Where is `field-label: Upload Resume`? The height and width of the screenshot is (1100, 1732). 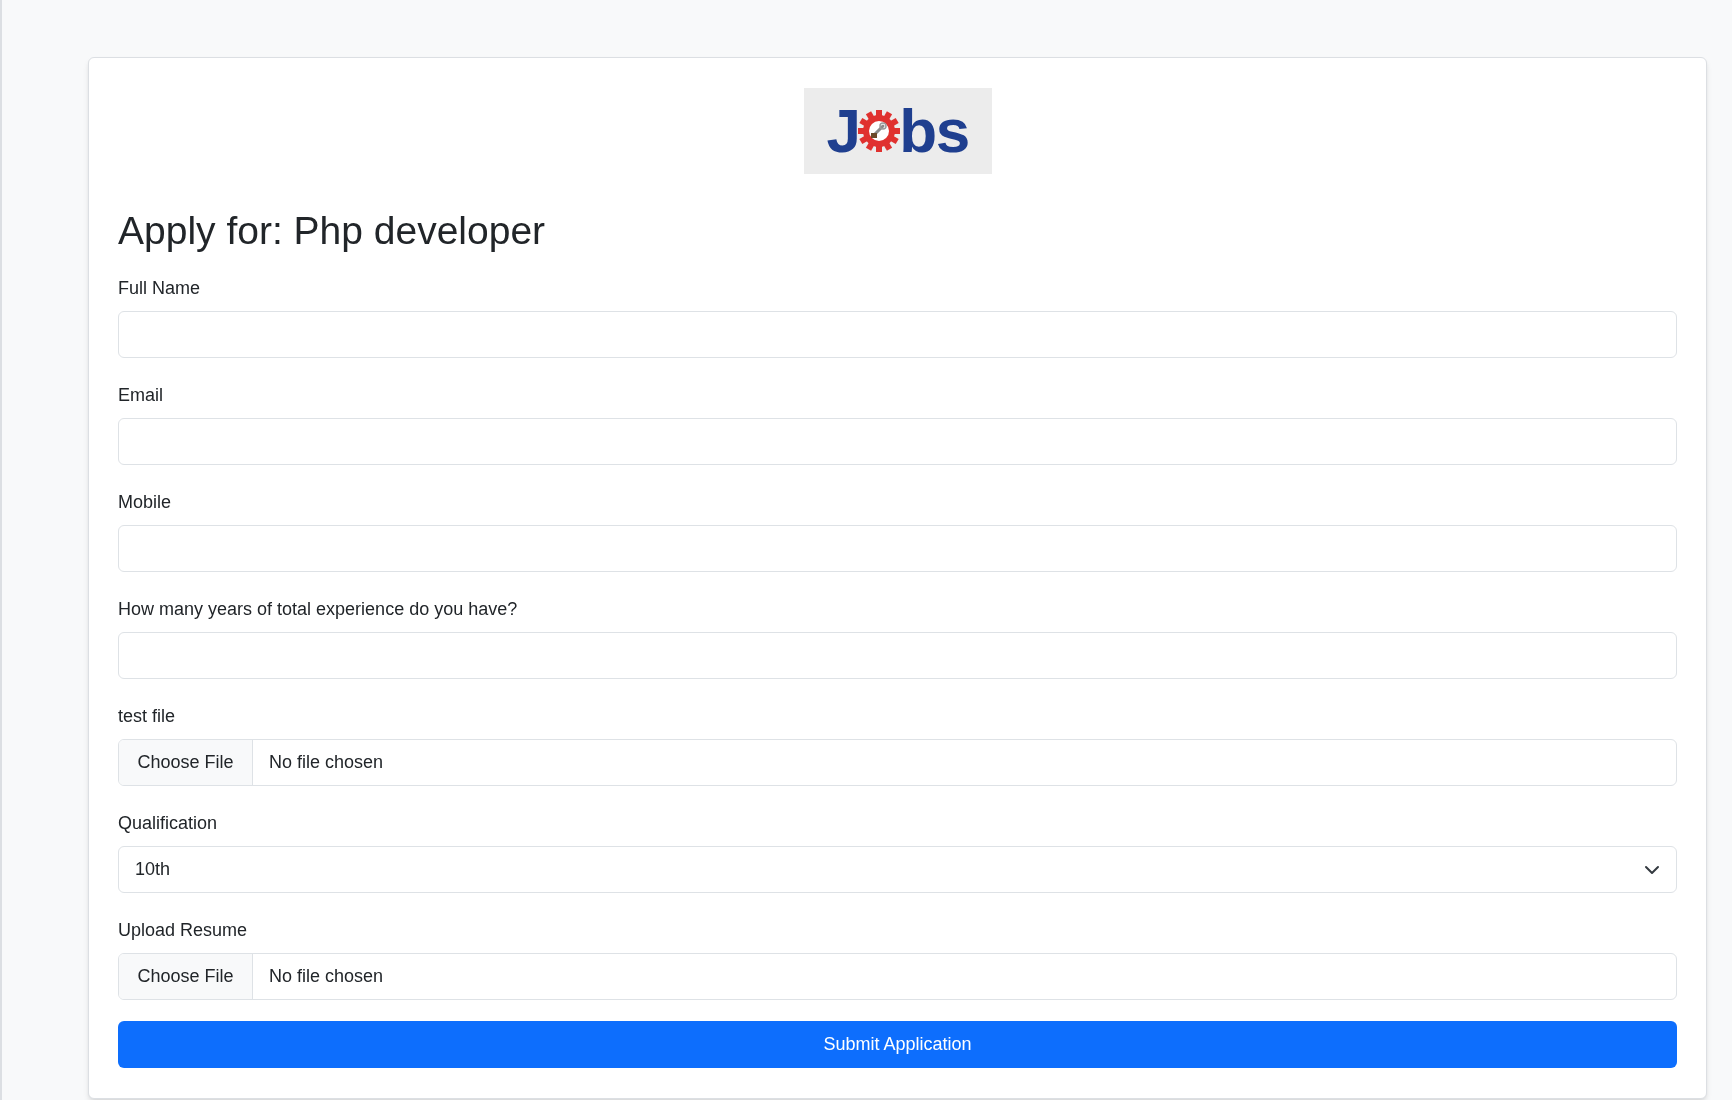
field-label: Upload Resume is located at coordinates (183, 930).